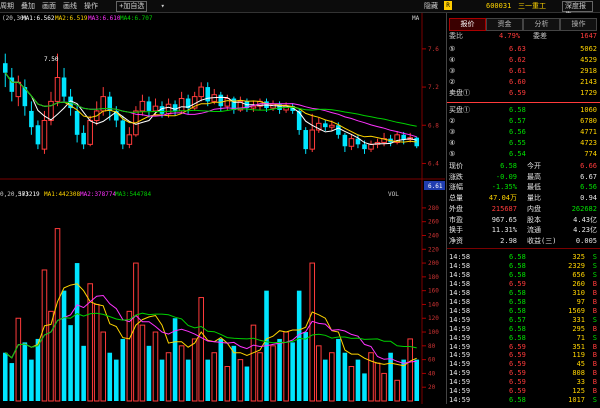  I want to click on bids-row-1: ② 6.57 6780, so click(523, 121).